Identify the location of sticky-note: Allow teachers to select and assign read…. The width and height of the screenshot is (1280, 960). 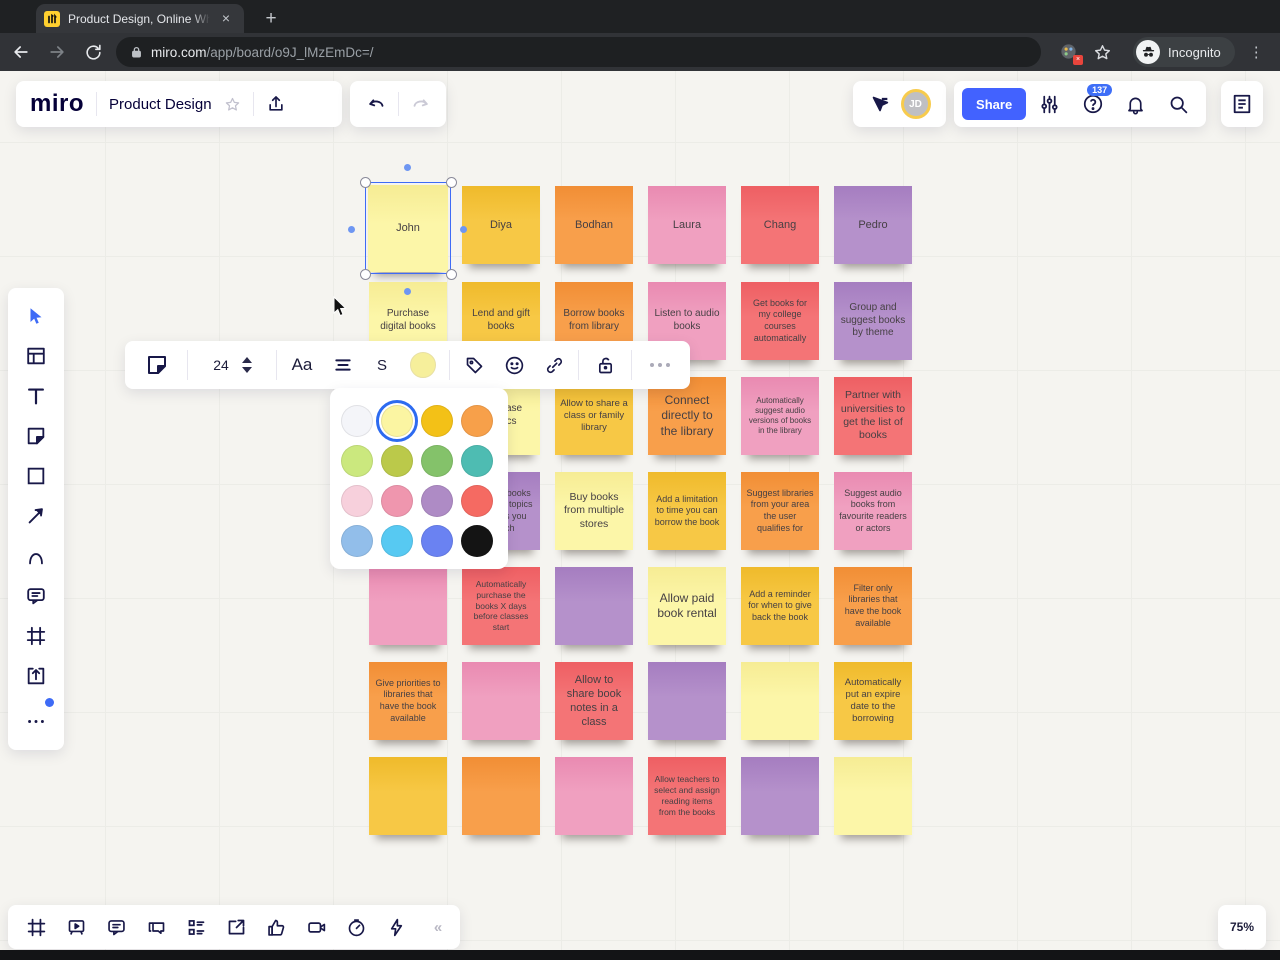
(687, 796).